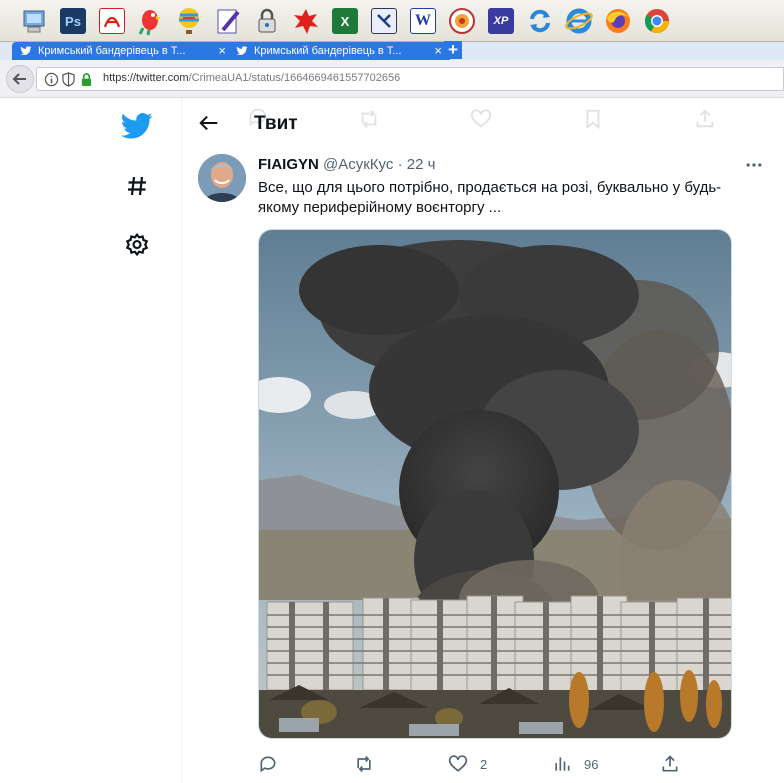  I want to click on close-tab-2-icon: ×, so click(438, 51).